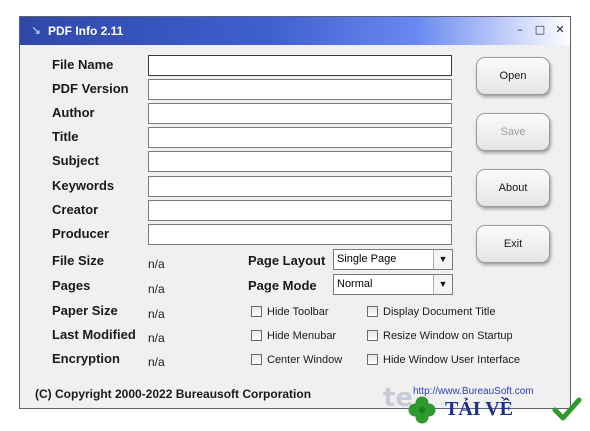 The image size is (590, 431). I want to click on window-title: PDF Info 2.11, so click(86, 31).